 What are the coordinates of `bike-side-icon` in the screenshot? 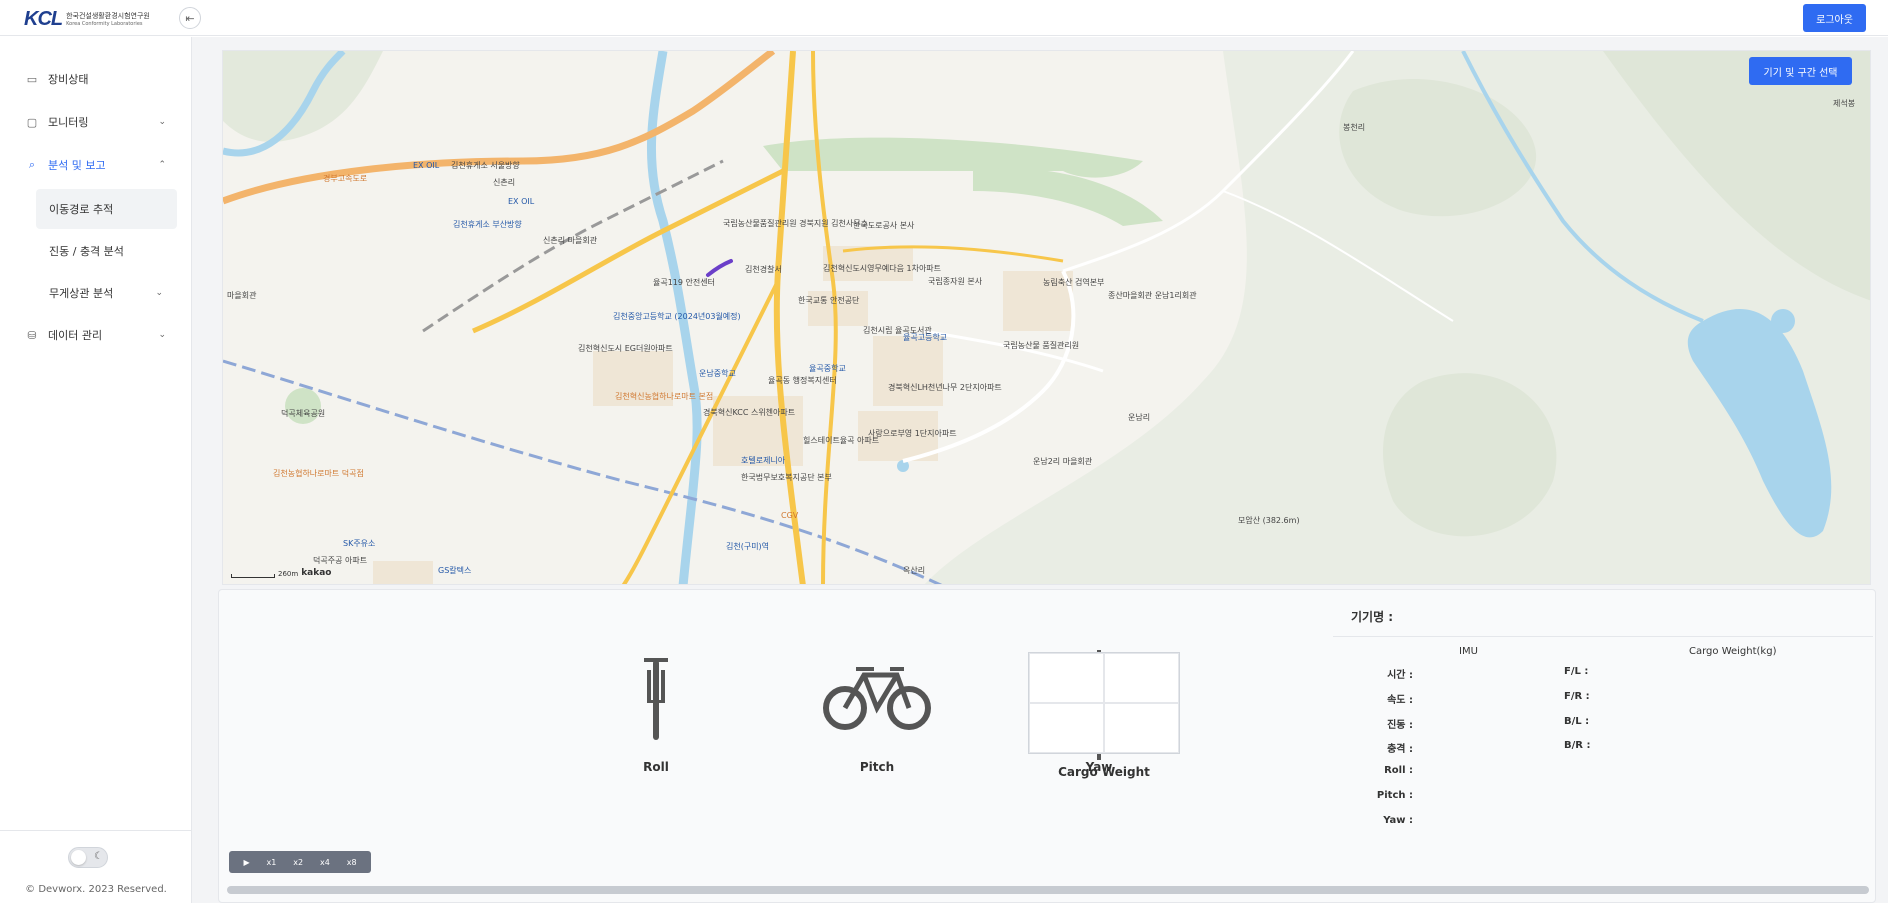 It's located at (877, 698).